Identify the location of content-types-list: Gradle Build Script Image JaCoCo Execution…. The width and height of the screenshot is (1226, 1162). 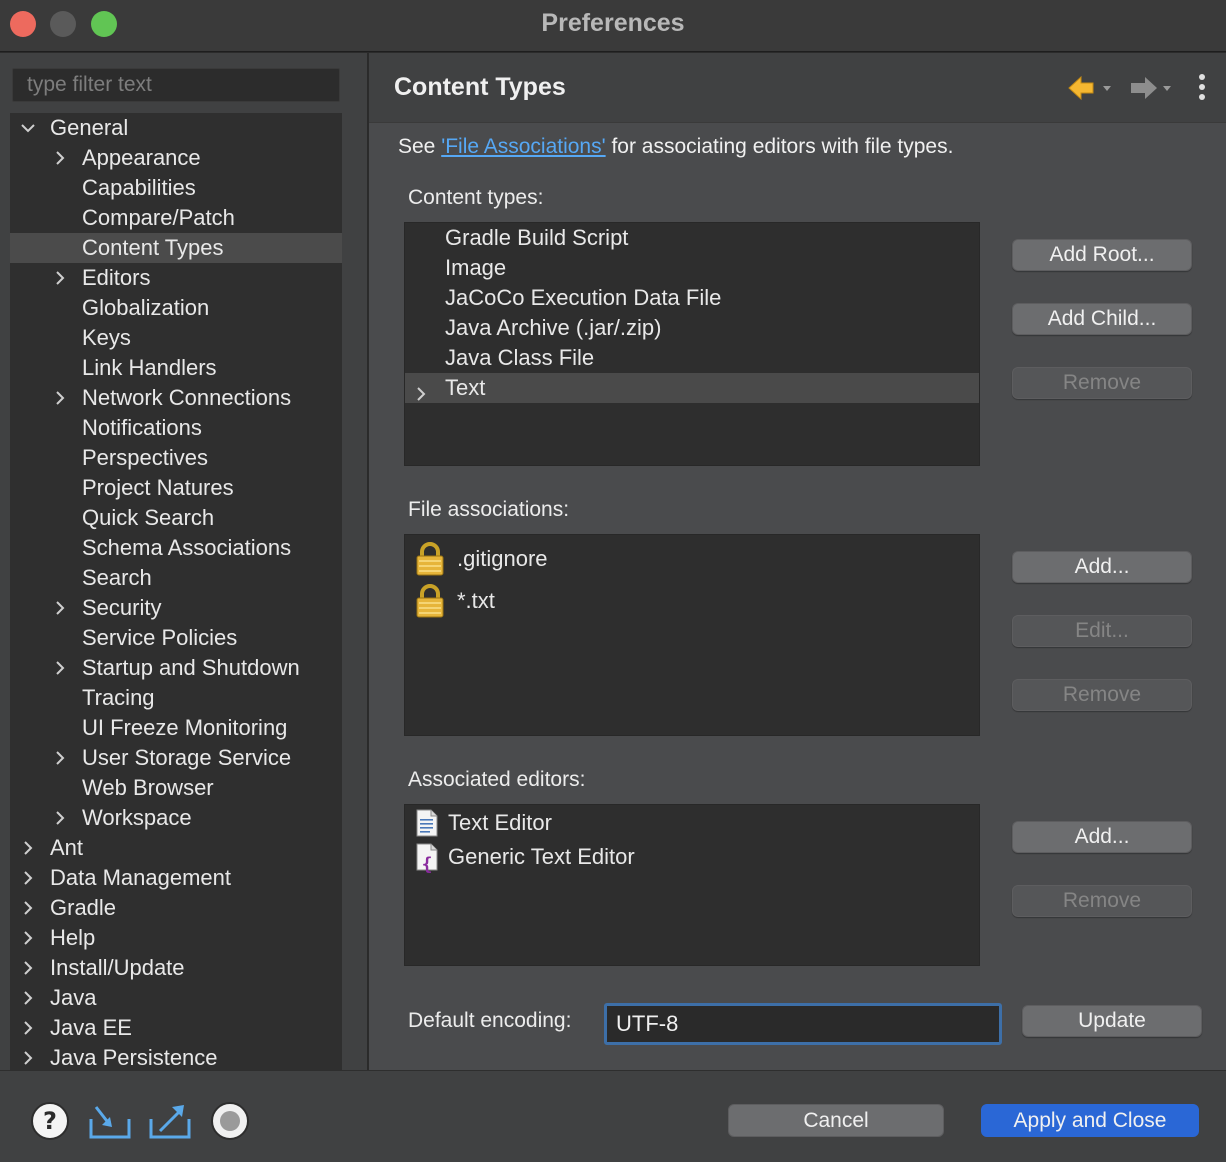
(692, 344).